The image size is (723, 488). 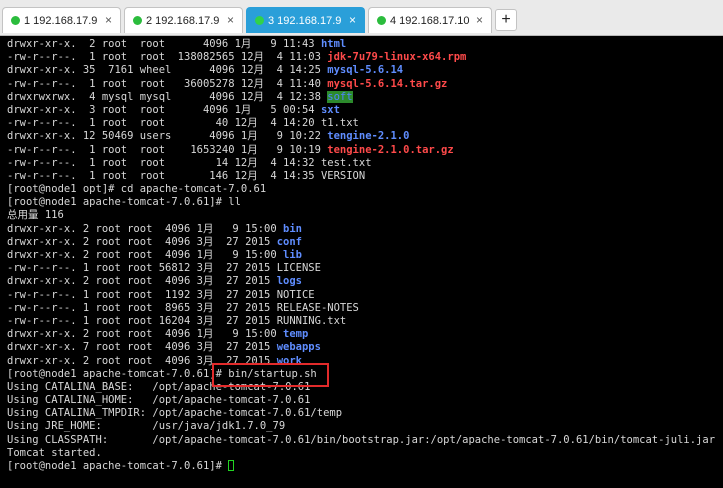 What do you see at coordinates (506, 20) in the screenshot?
I see `add-tab-button: +` at bounding box center [506, 20].